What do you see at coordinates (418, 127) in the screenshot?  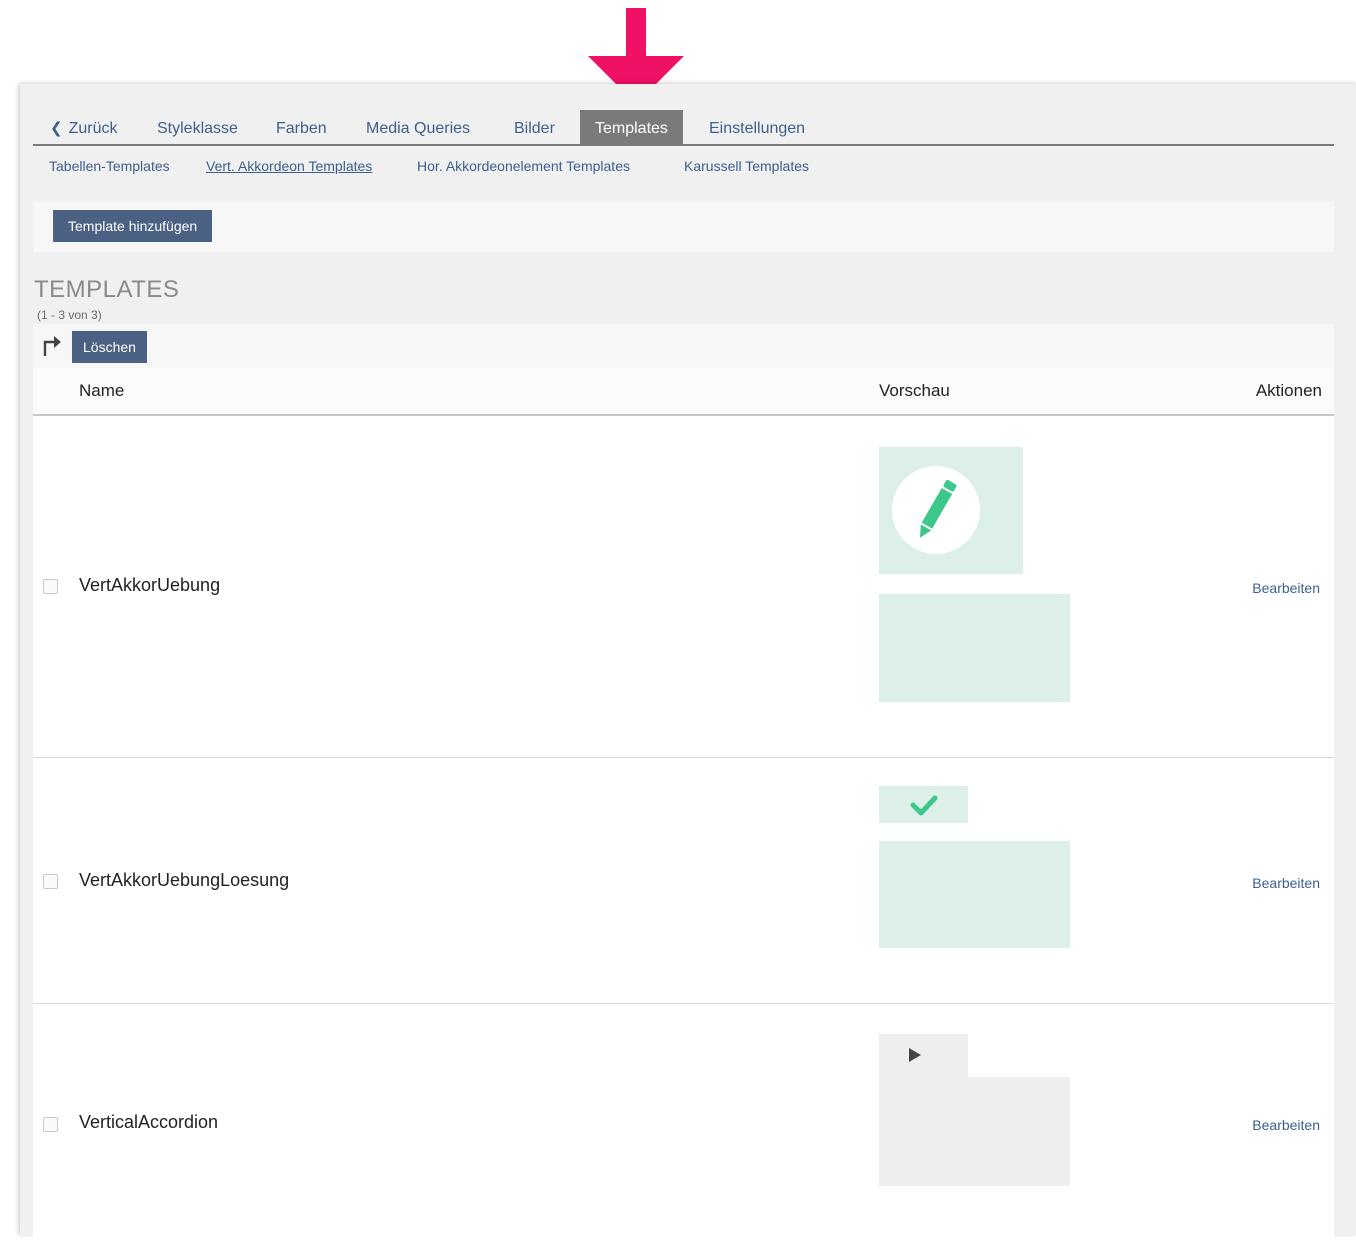 I see `tab-media-queries: Media Queries` at bounding box center [418, 127].